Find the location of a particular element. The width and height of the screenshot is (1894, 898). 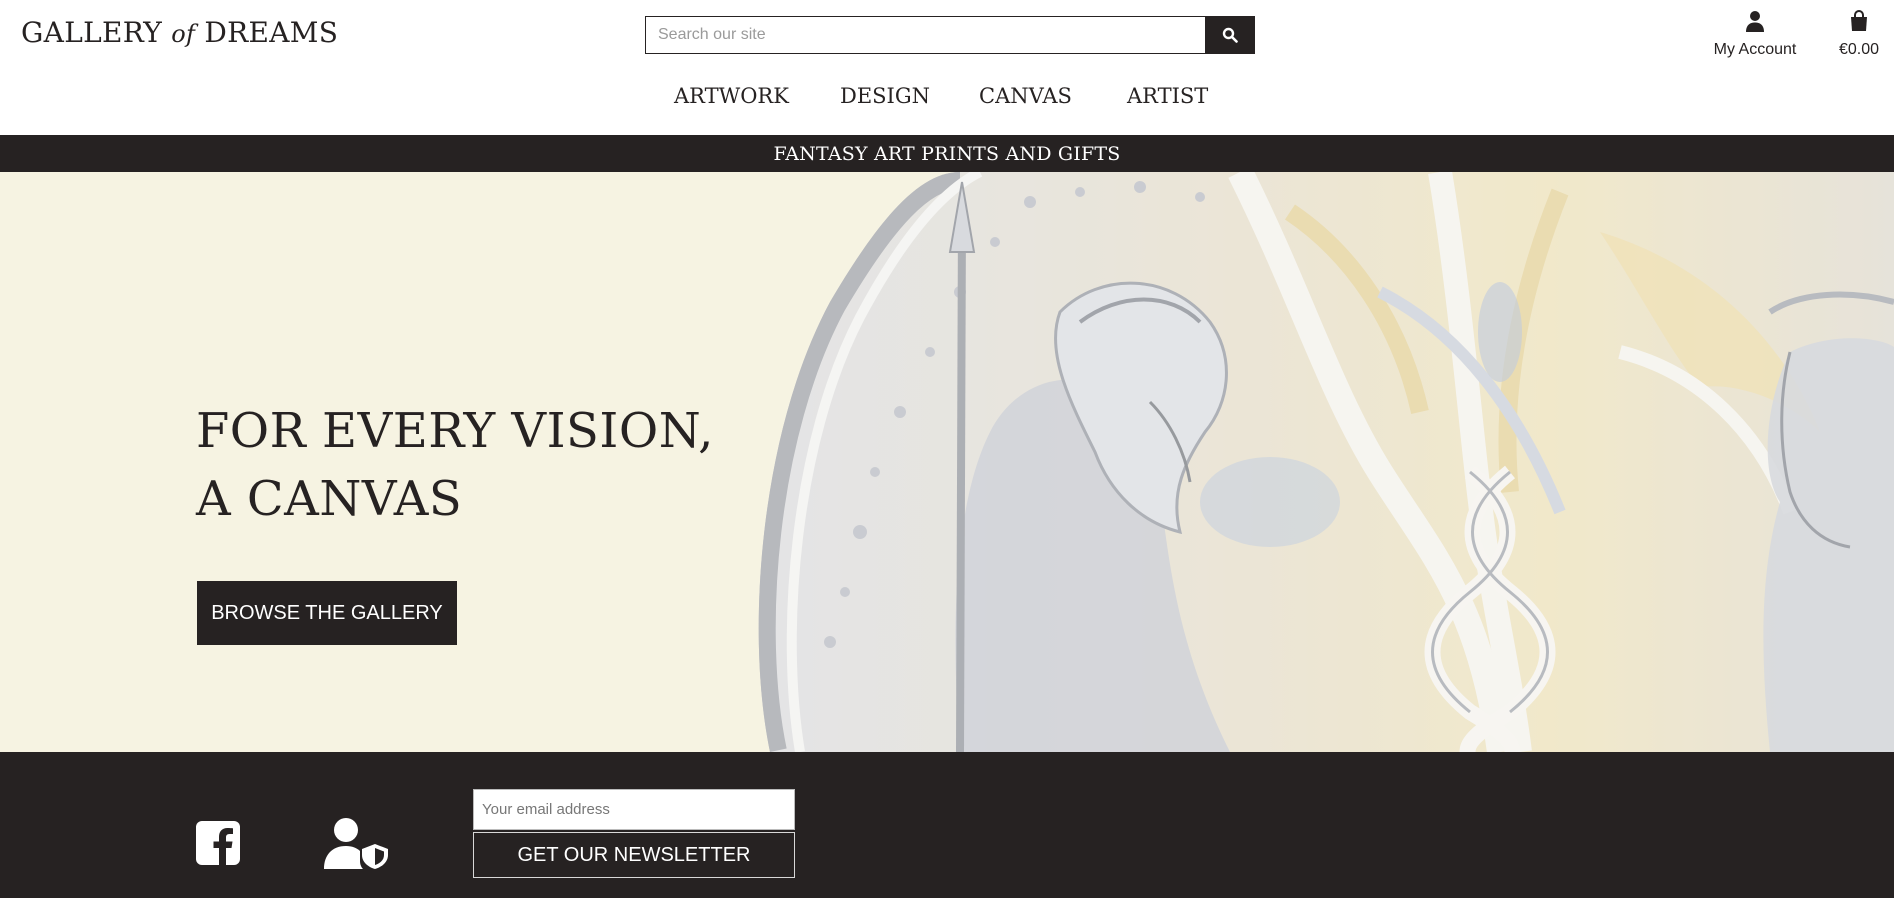

hero-title: FOR EVERY VISION, A CANVAS is located at coordinates (455, 465).